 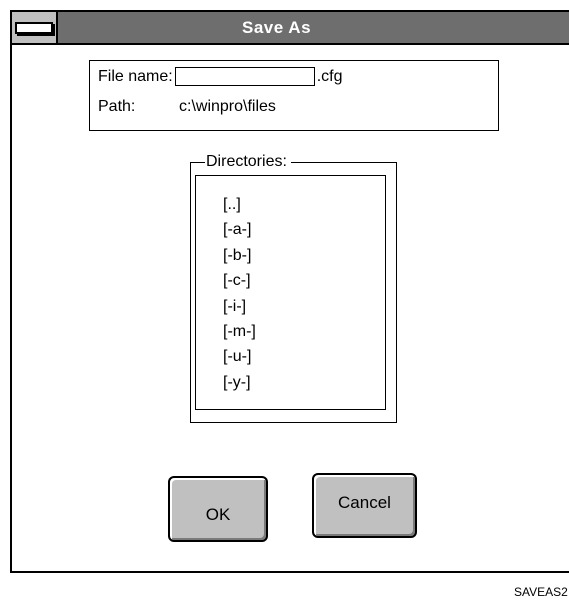 What do you see at coordinates (304, 382) in the screenshot?
I see `directory-item: [-y-]` at bounding box center [304, 382].